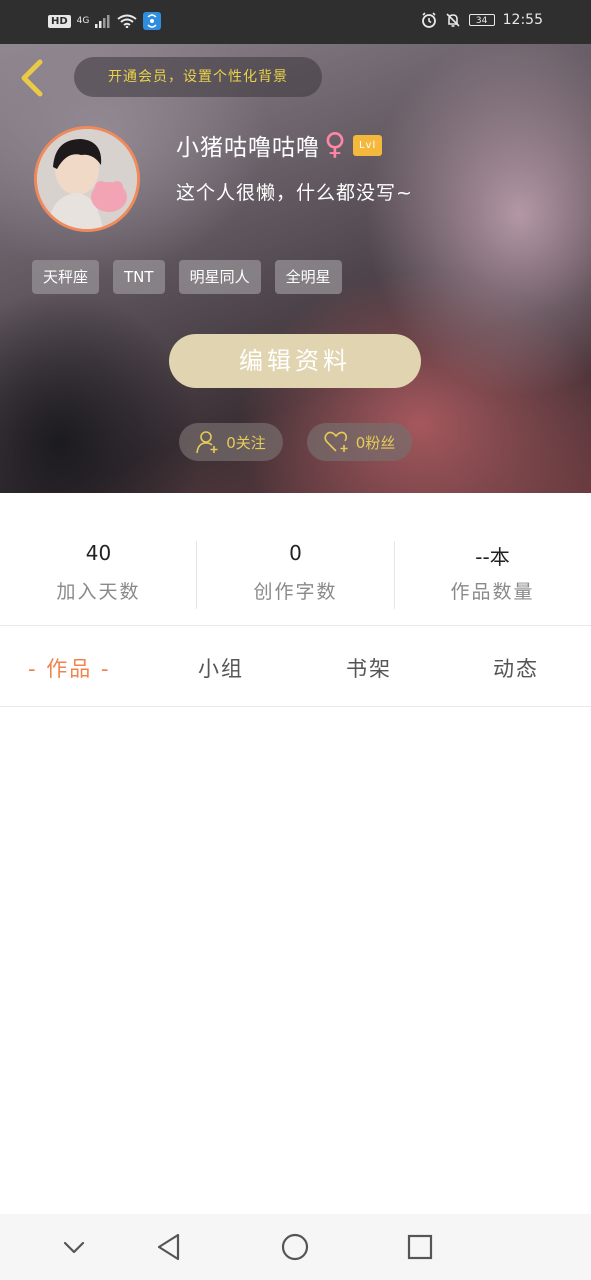  I want to click on stat-value: 40, so click(98, 553).